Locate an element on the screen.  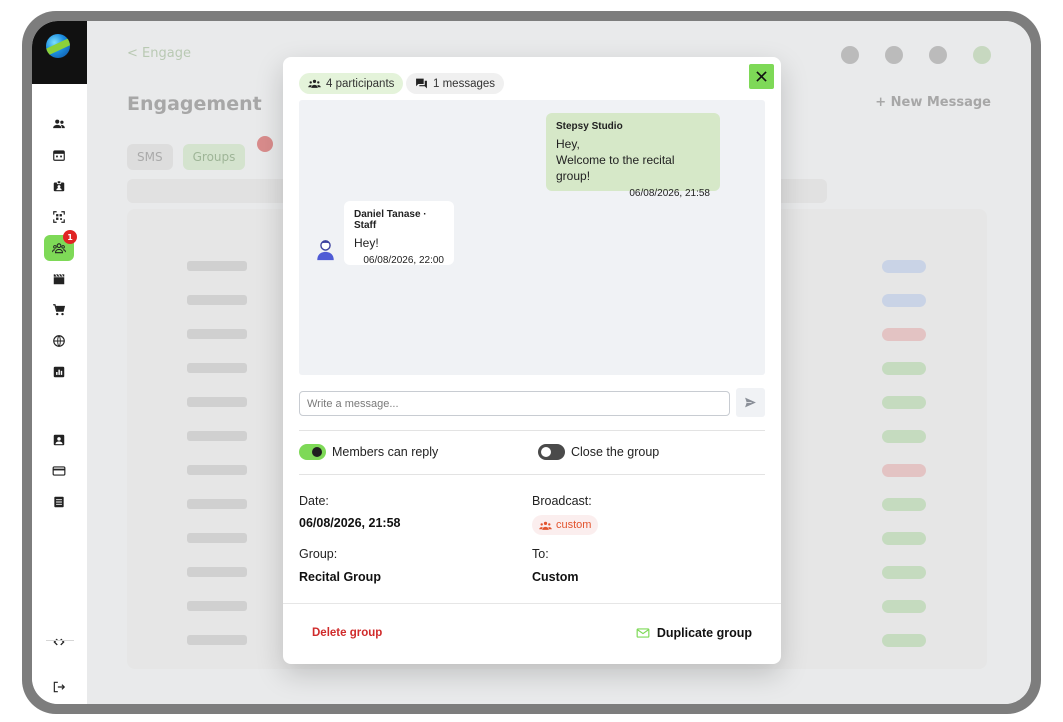
logout-icon is located at coordinates (59, 687).